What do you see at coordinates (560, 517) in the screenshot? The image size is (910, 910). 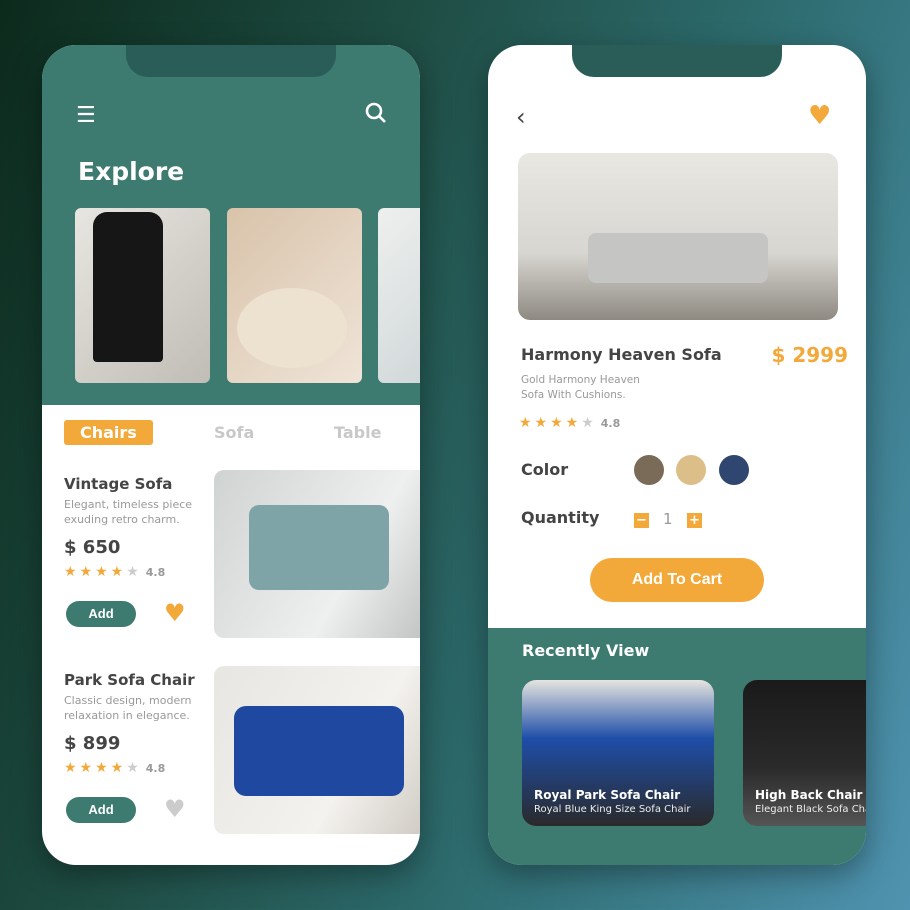 I see `quantity-label: Quantity` at bounding box center [560, 517].